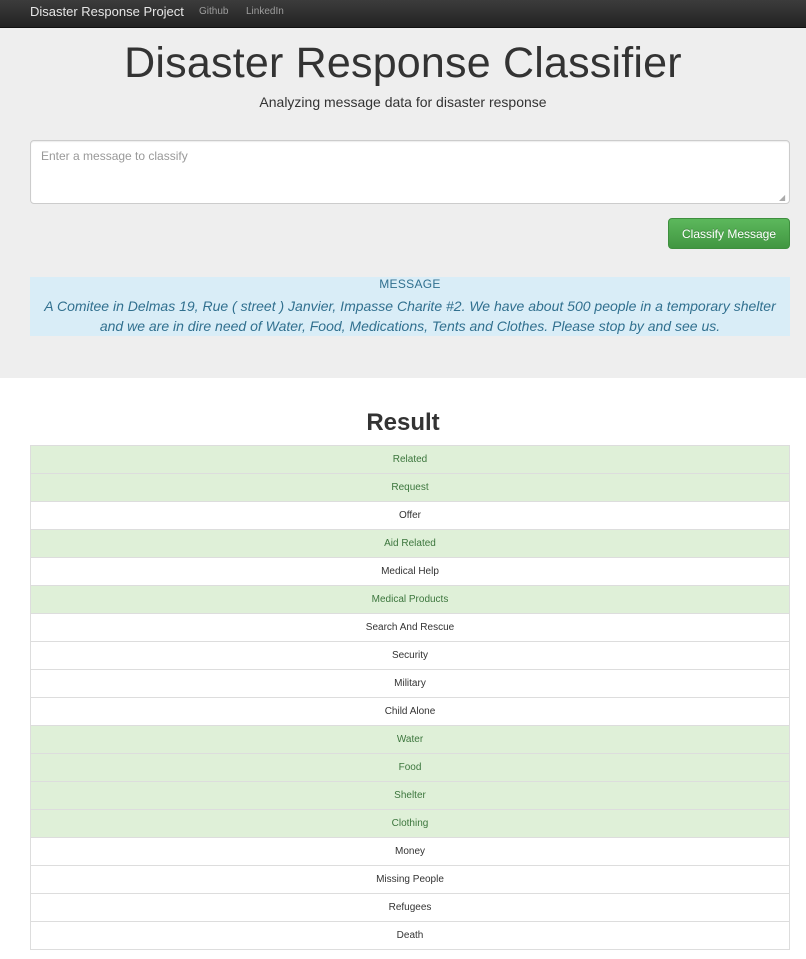 The width and height of the screenshot is (806, 959). I want to click on result-row: Refugees, so click(410, 908).